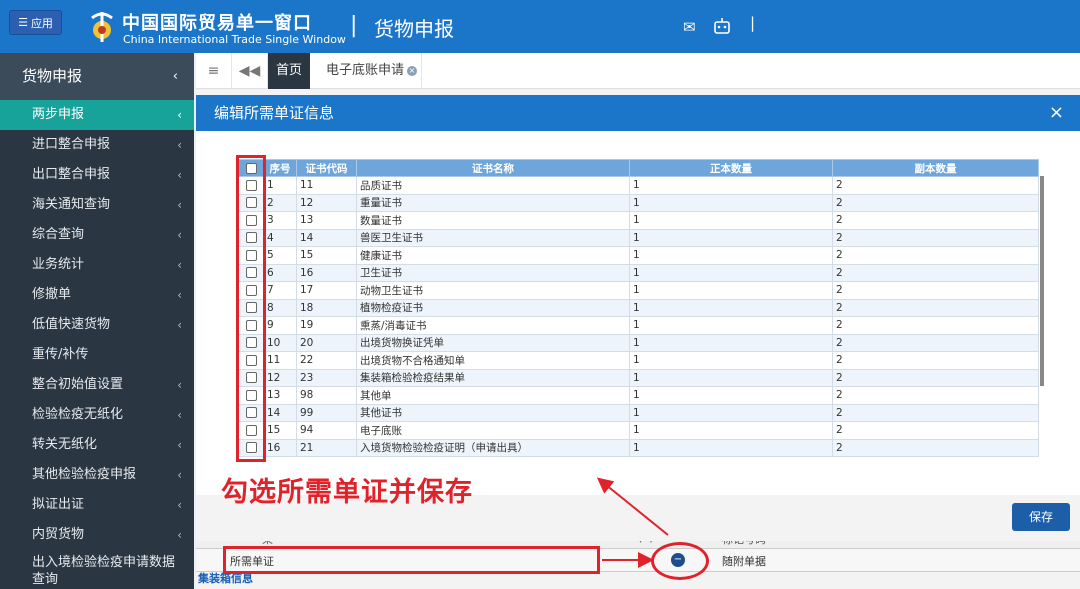 Image resolution: width=1080 pixels, height=589 pixels. What do you see at coordinates (97, 205) in the screenshot?
I see `sidebar-item: 海关通知查询 ‹` at bounding box center [97, 205].